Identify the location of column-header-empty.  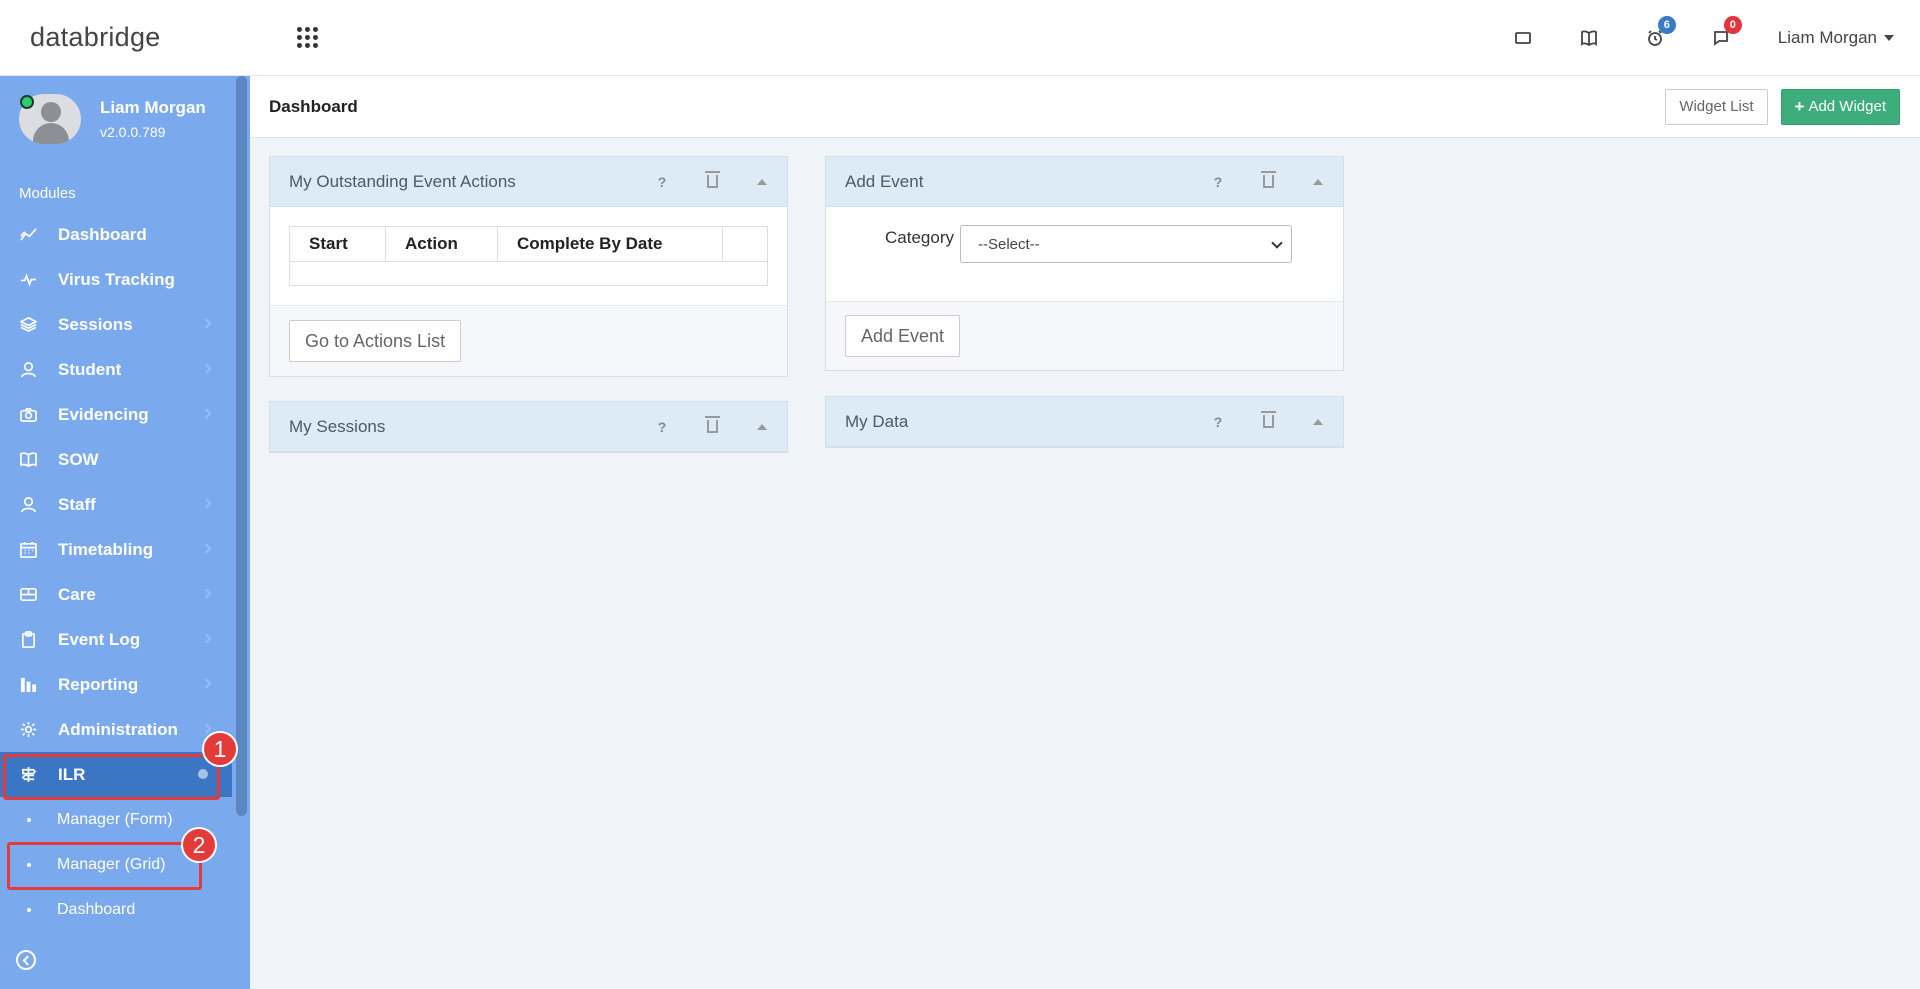
(745, 244).